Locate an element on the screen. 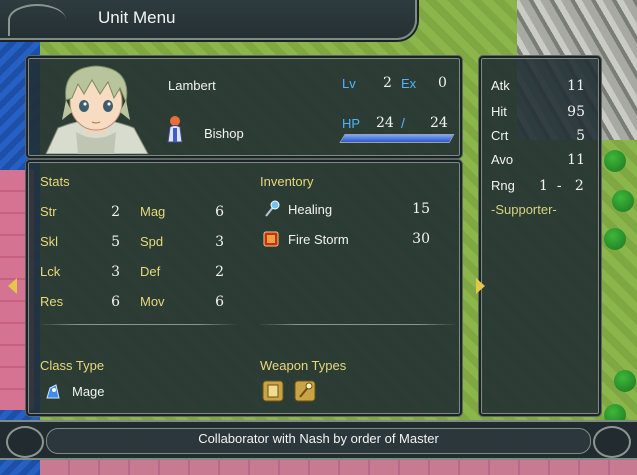 The width and height of the screenshot is (637, 475). tome-type-icon is located at coordinates (273, 393).